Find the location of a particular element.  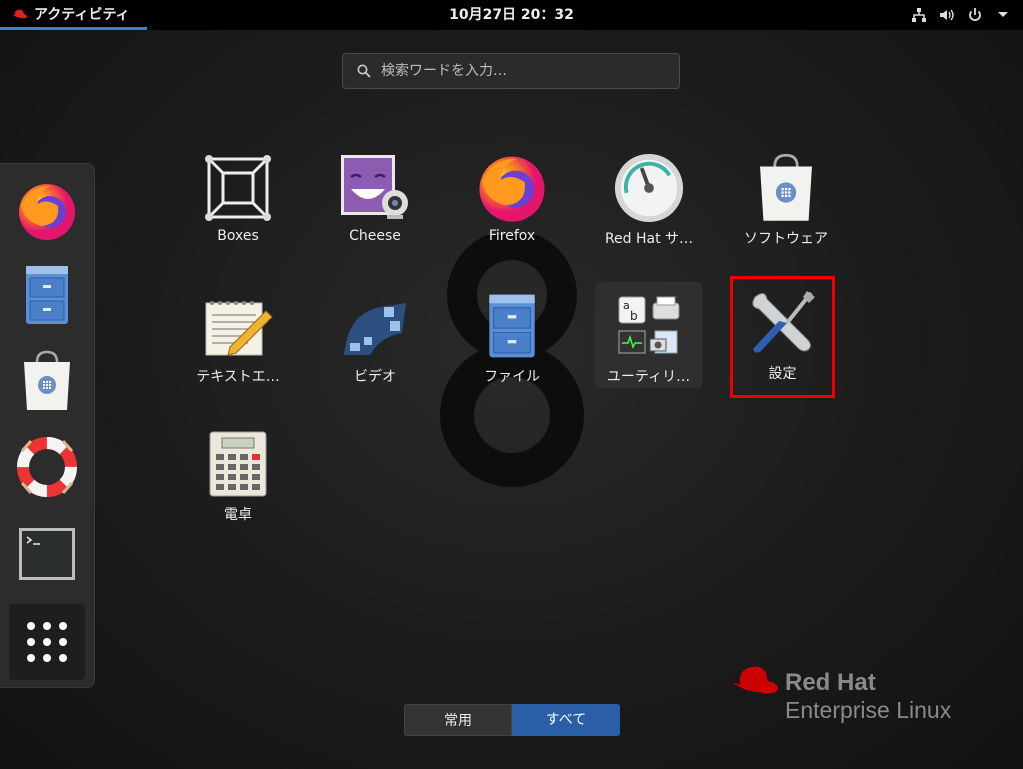

dash-files is located at coordinates (47, 295).